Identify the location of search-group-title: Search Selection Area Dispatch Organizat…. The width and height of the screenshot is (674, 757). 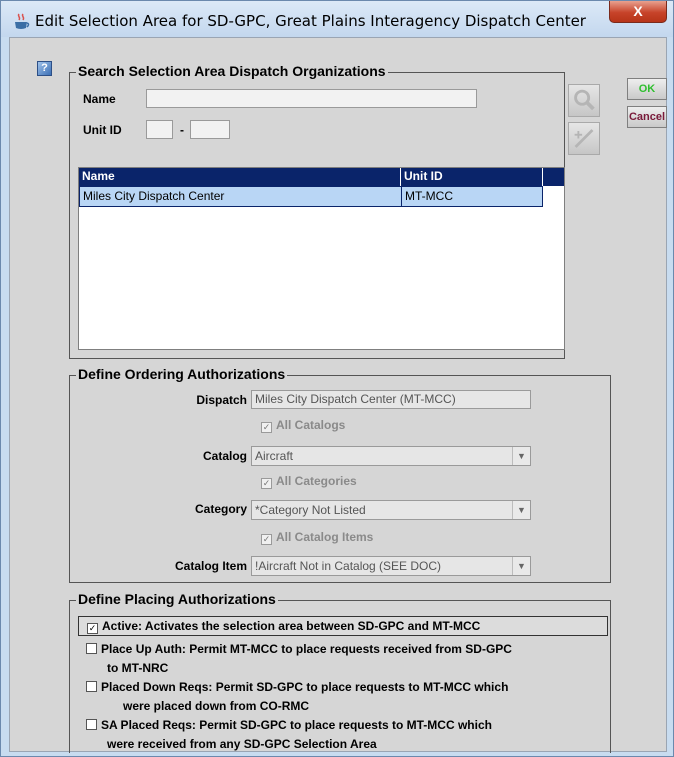
(232, 71).